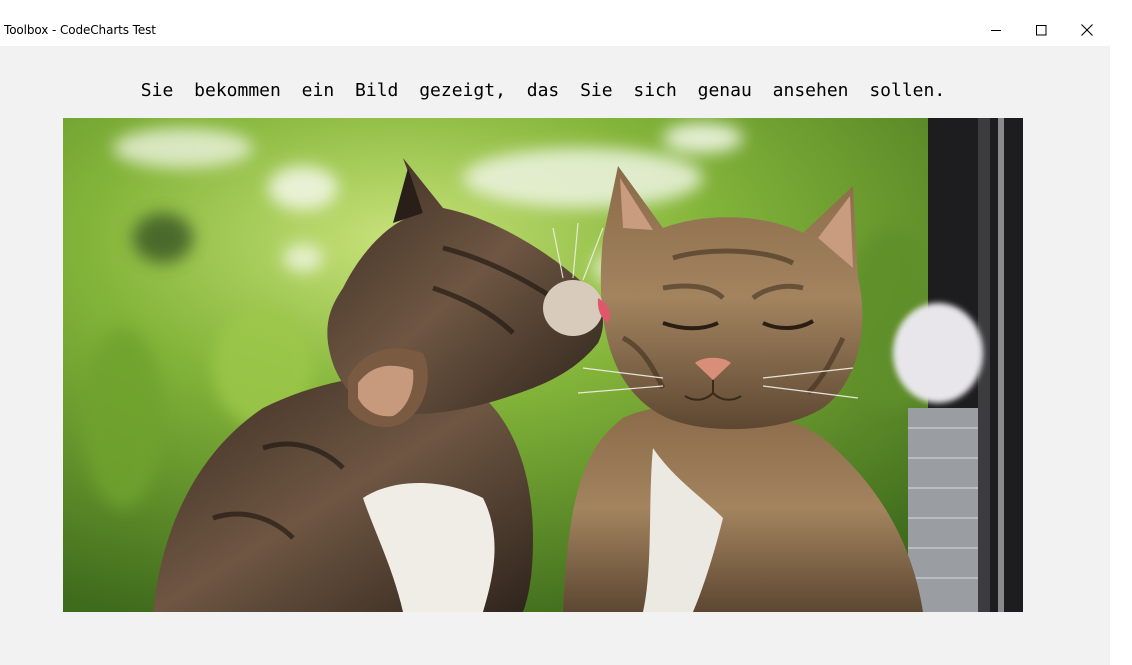  I want to click on maximize-icon, so click(1041, 30).